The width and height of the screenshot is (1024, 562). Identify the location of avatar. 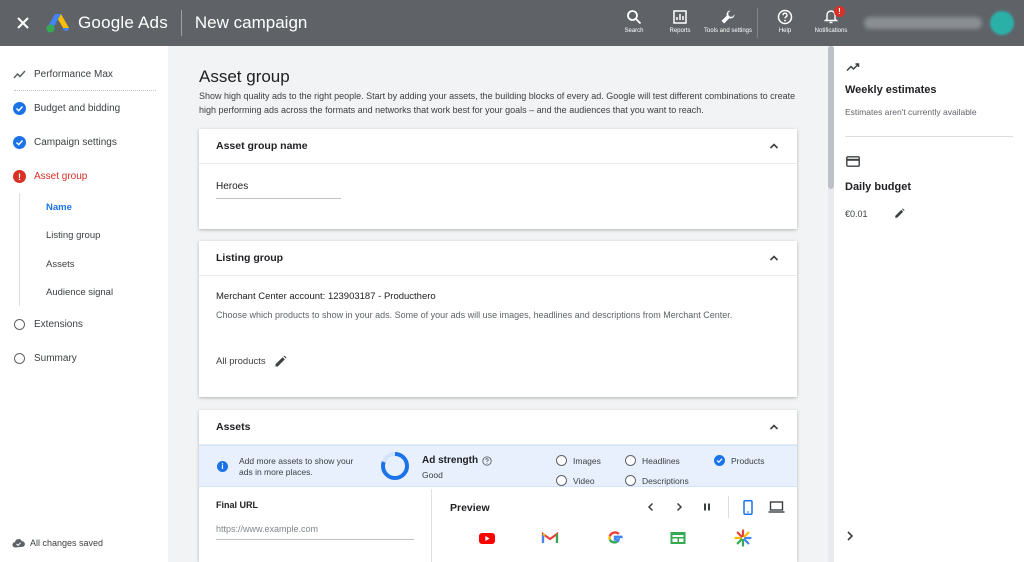
(1002, 23).